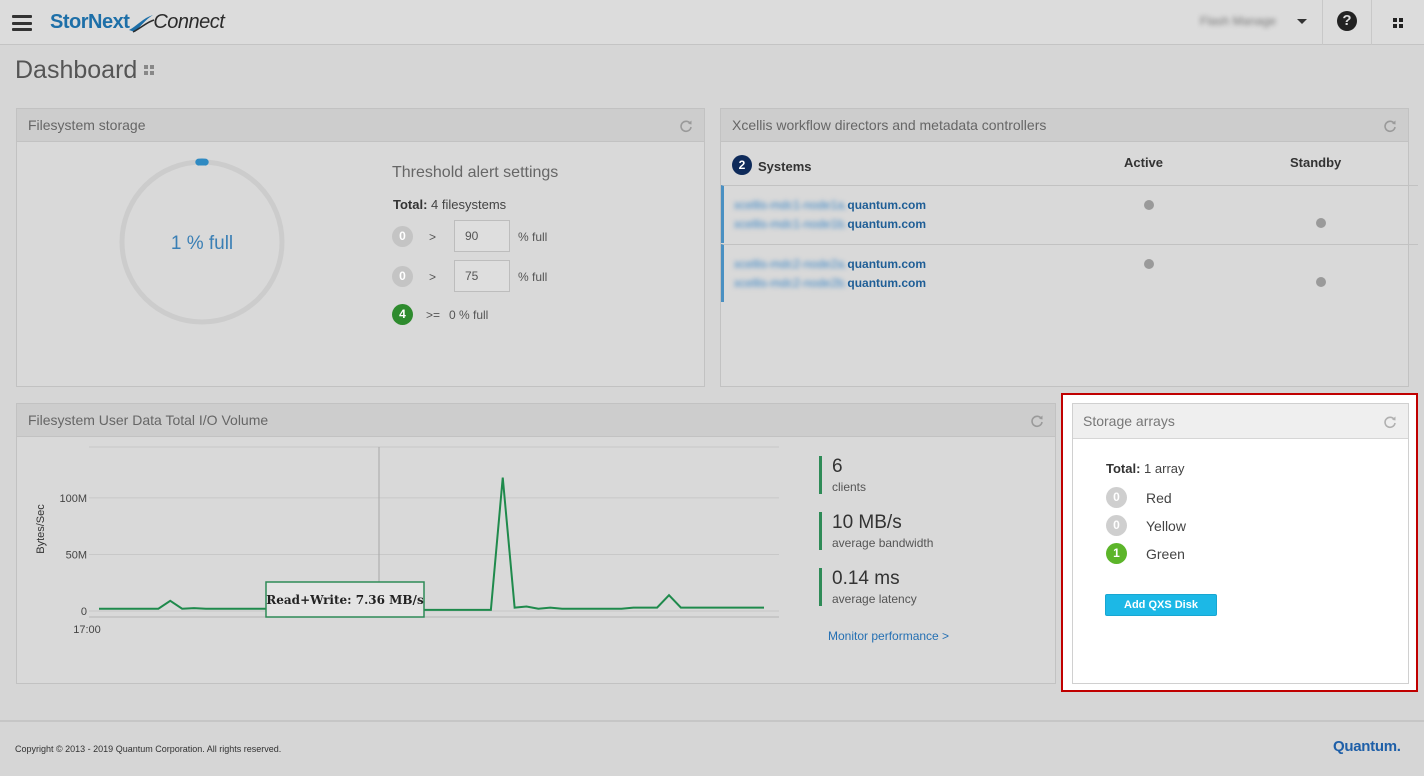 This screenshot has width=1424, height=776. I want to click on arrays-total: Total: 1 array, so click(1145, 468).